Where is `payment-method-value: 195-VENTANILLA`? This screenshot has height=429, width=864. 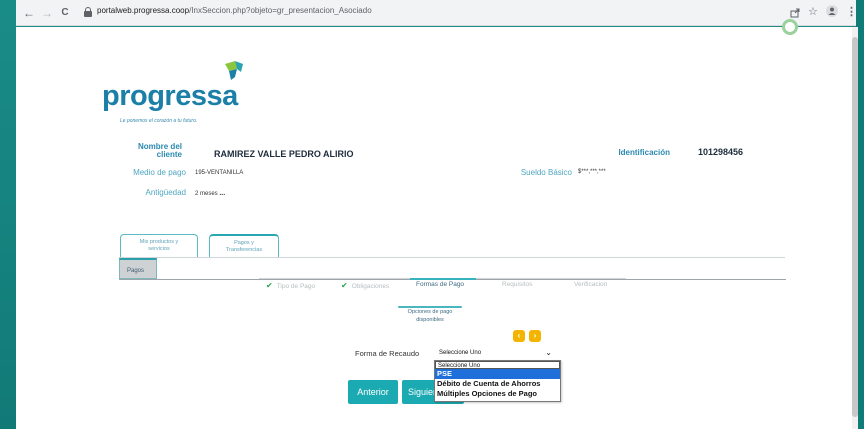 payment-method-value: 195-VENTANILLA is located at coordinates (219, 173).